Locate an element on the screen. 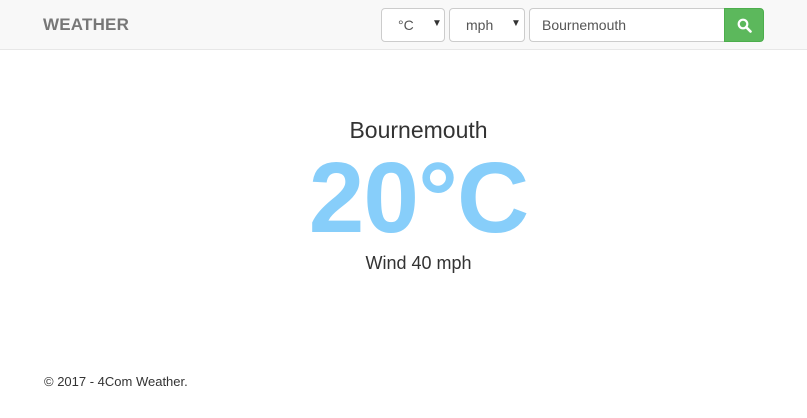  temperature-display: 20°C is located at coordinates (418, 198).